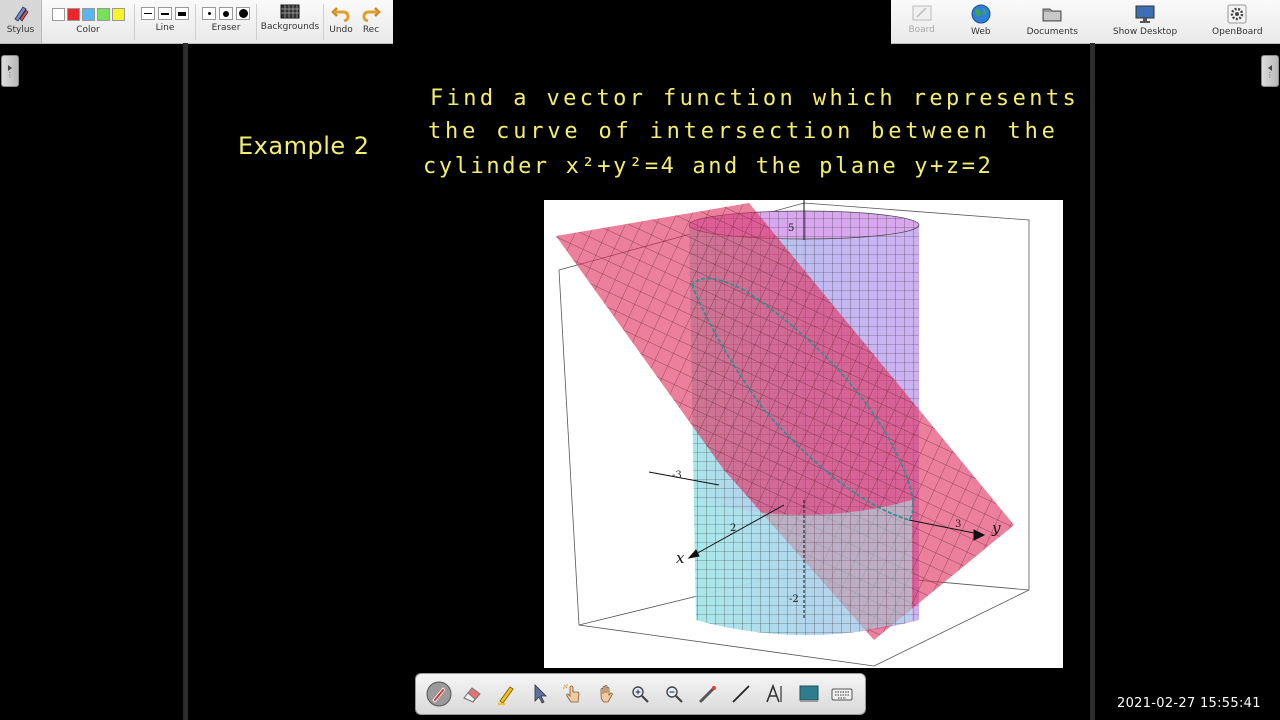 The image size is (1280, 720). I want to click on line-thick-button, so click(182, 13).